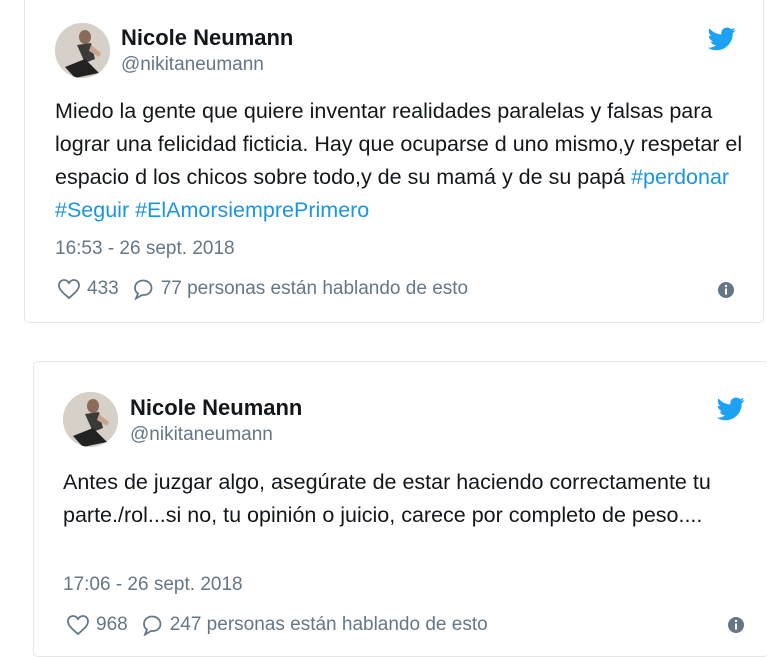  I want to click on like-button: 433, so click(88, 289).